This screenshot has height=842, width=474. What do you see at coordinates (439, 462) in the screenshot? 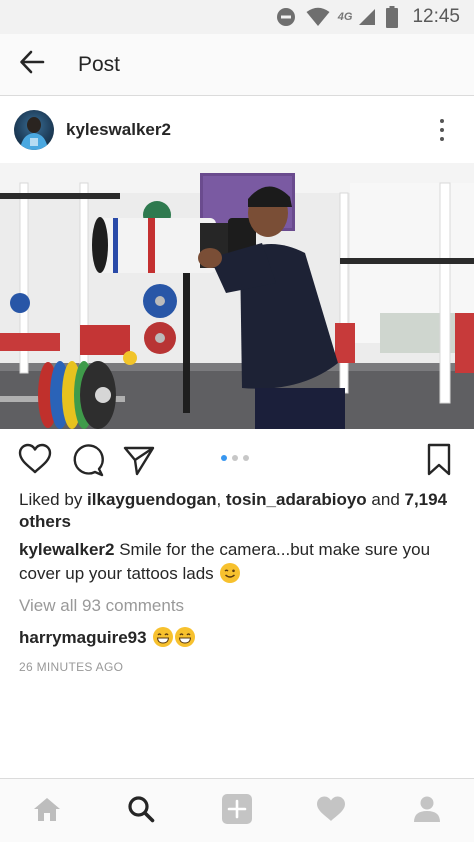
I see `bookmark-icon` at bounding box center [439, 462].